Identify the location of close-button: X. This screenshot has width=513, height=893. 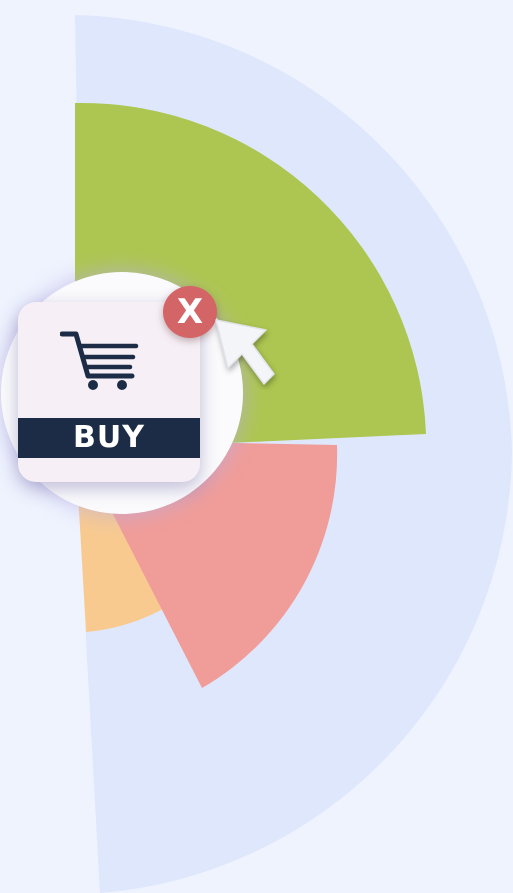
(190, 312).